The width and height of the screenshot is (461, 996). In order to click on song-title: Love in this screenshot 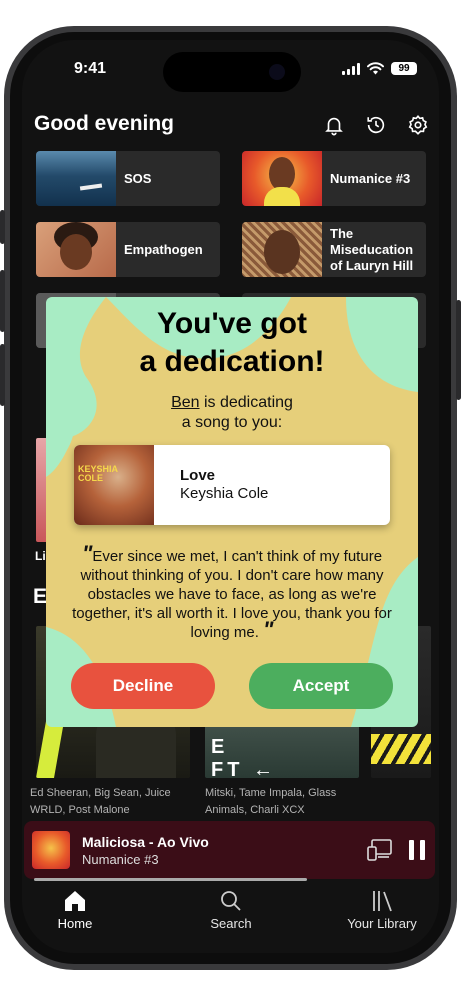, I will do `click(198, 475)`.